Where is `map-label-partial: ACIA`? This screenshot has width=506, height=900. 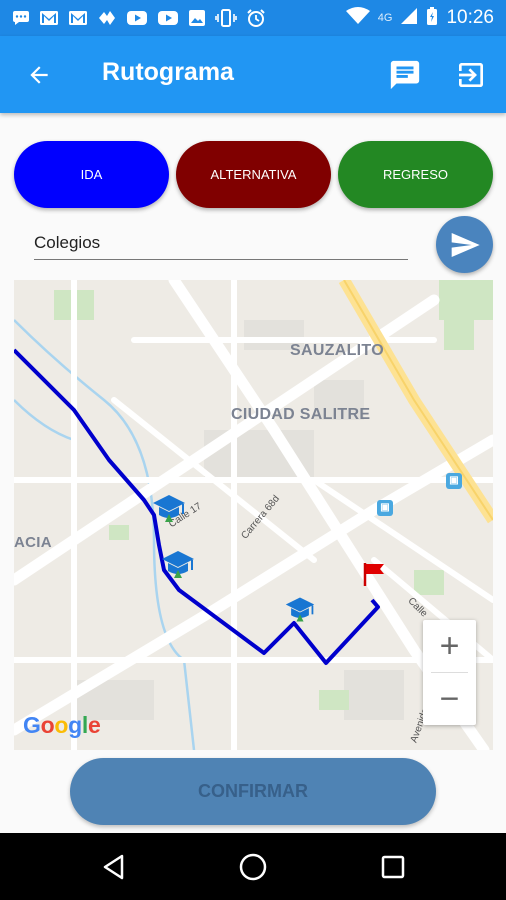
map-label-partial: ACIA is located at coordinates (33, 542).